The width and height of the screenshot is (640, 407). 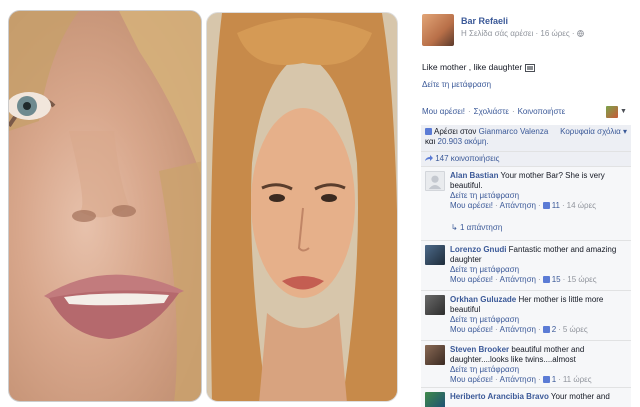 I want to click on actor-avatar, so click(x=612, y=112).